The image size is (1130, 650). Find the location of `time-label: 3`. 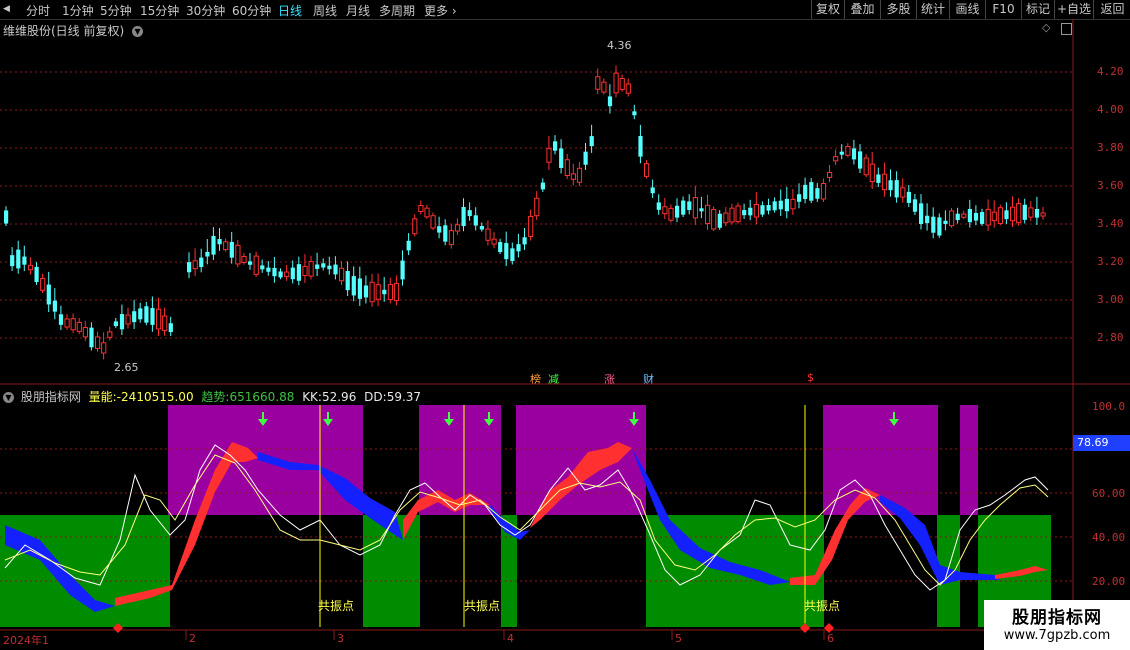

time-label: 3 is located at coordinates (340, 638).